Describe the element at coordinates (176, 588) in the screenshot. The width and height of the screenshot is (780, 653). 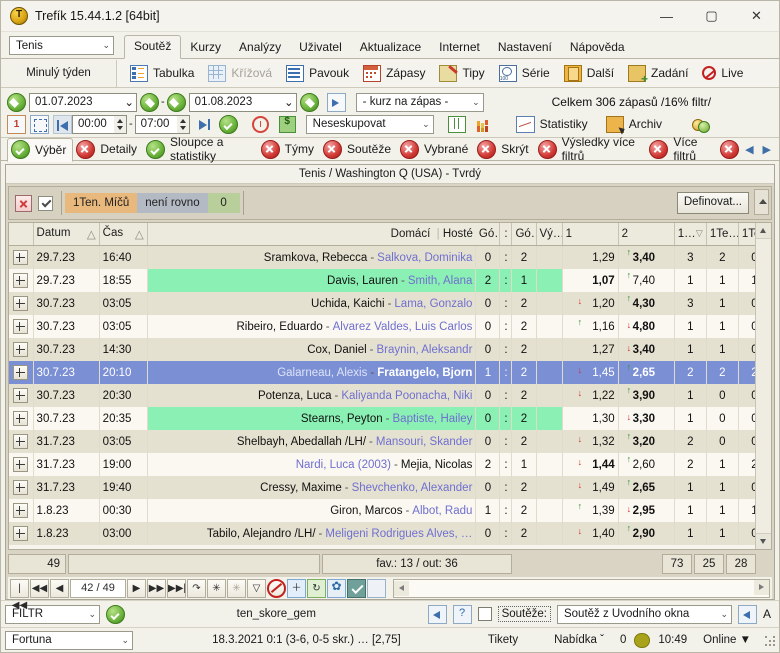
I see `nav-last-button: ▶▶|` at that location.